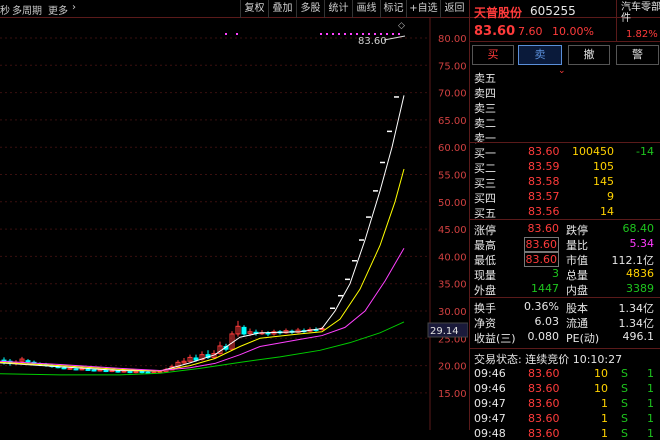  Describe the element at coordinates (485, 260) in the screenshot. I see `stat-label: 最低` at that location.